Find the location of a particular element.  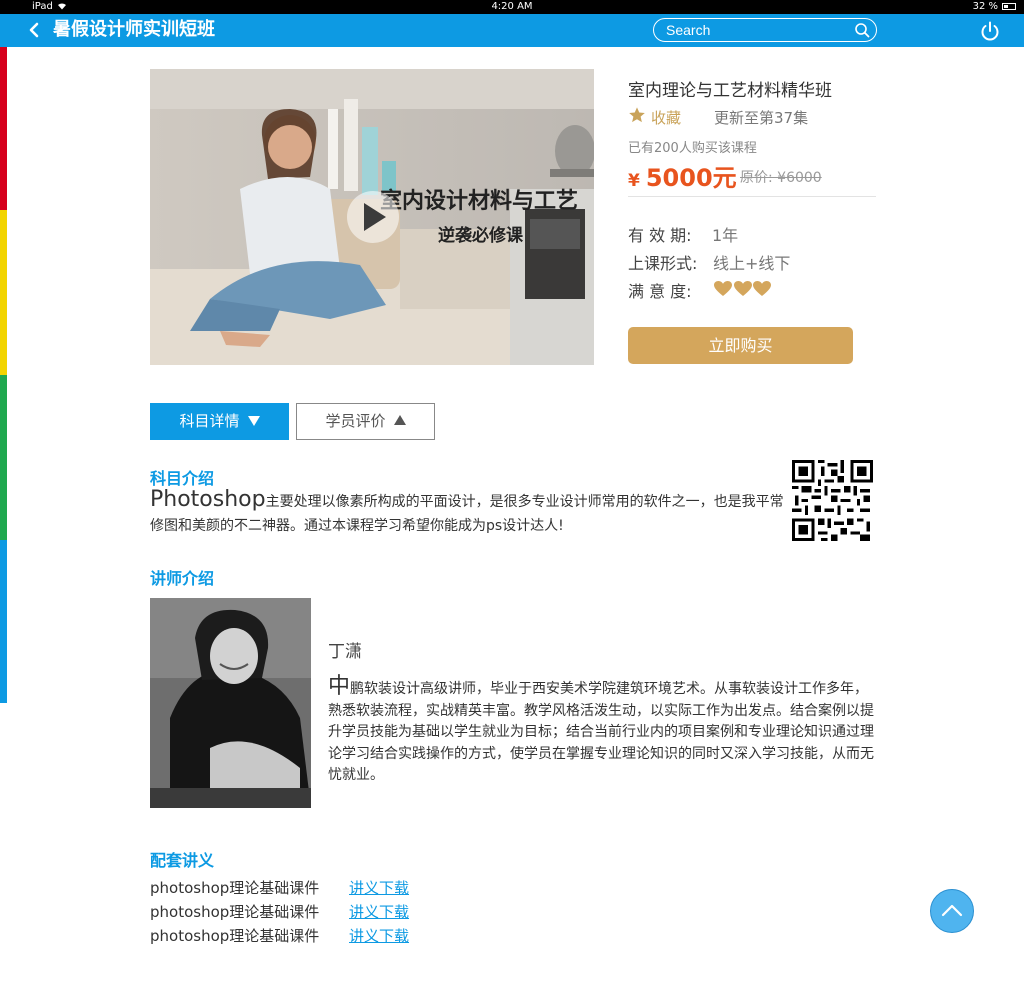

clock: 4:20 AM is located at coordinates (512, 6).